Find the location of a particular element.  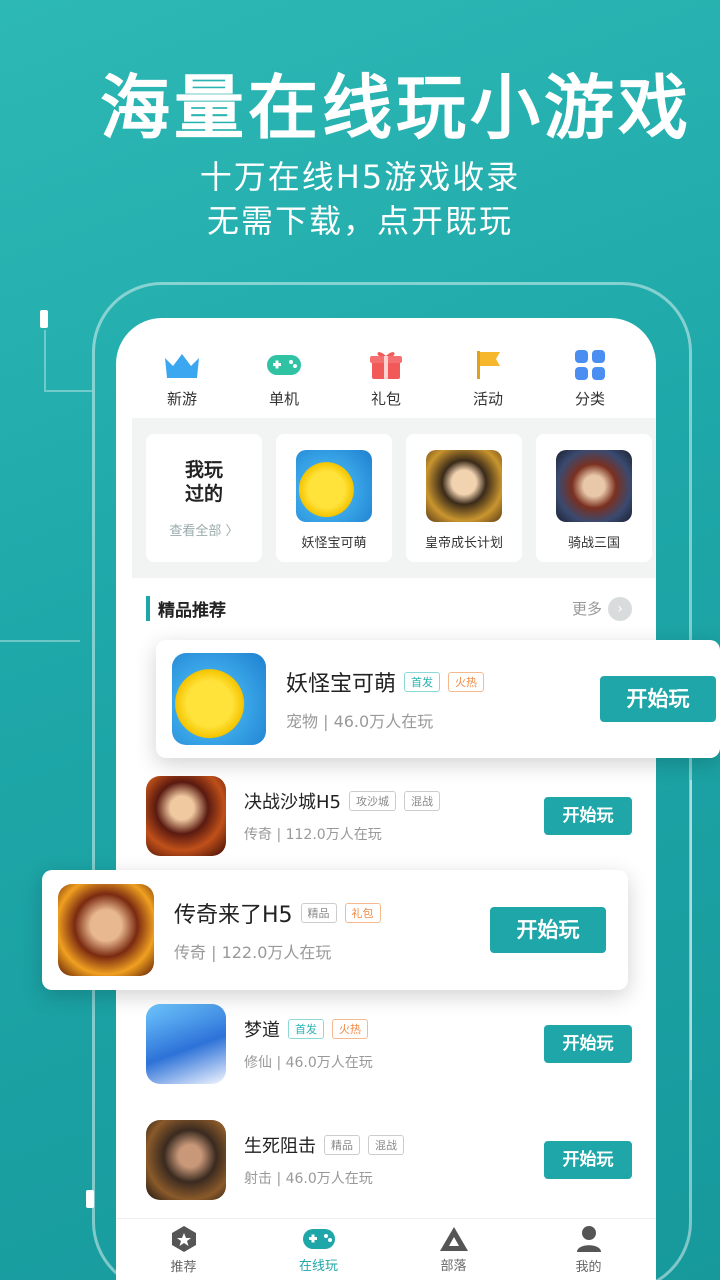

tab-recommend: 推荐 is located at coordinates (184, 1250).